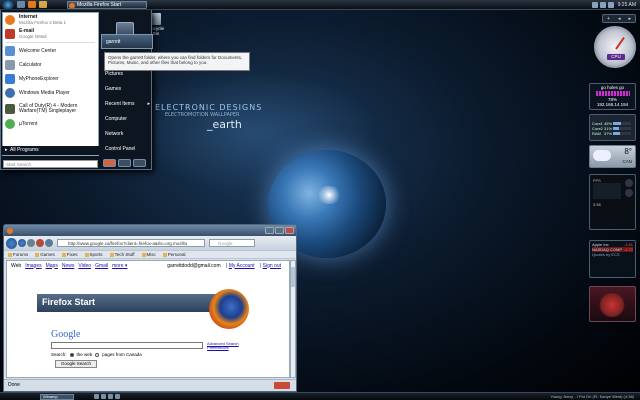  I want to click on home-icon, so click(49, 243).